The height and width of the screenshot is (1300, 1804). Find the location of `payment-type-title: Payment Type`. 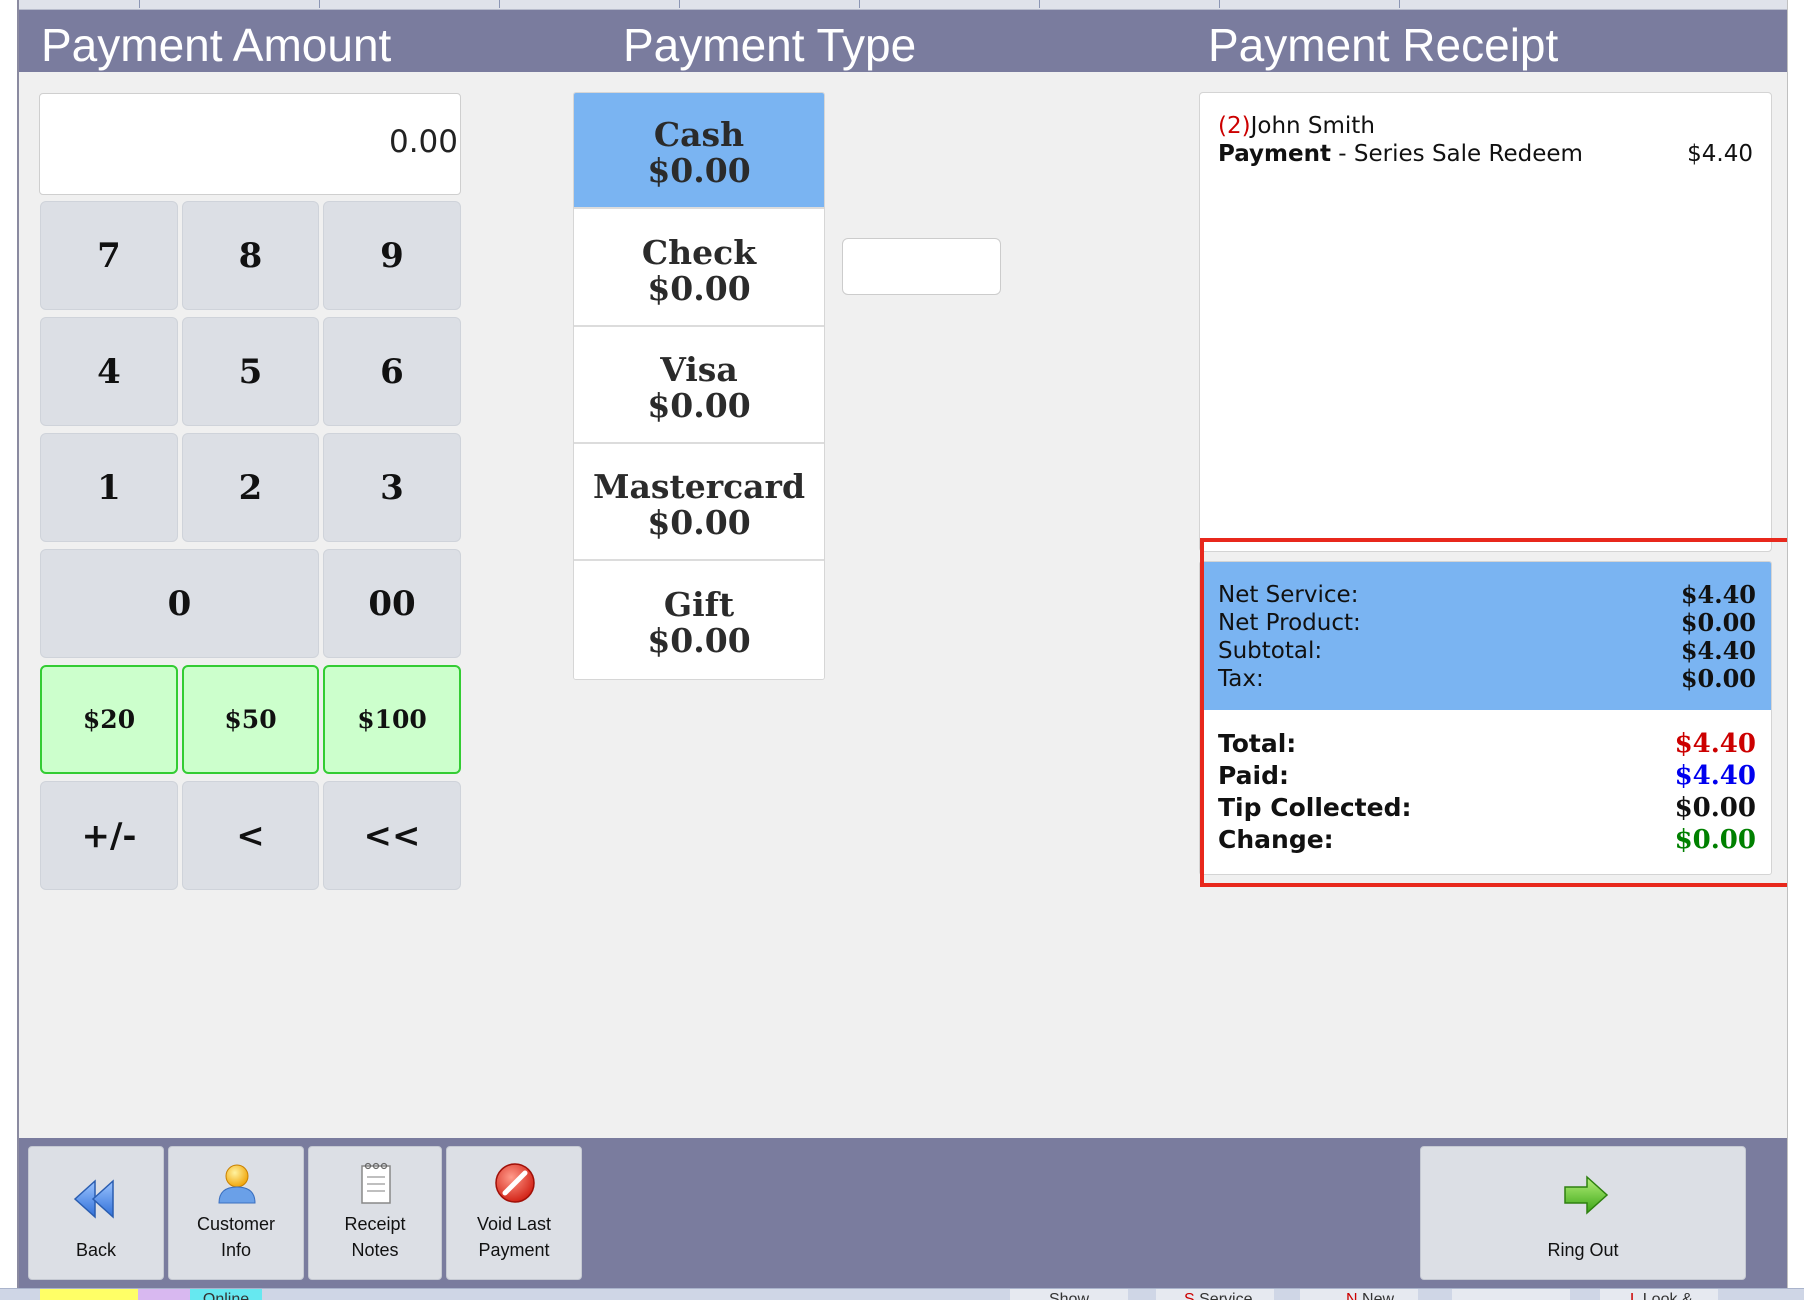

payment-type-title: Payment Type is located at coordinates (770, 45).